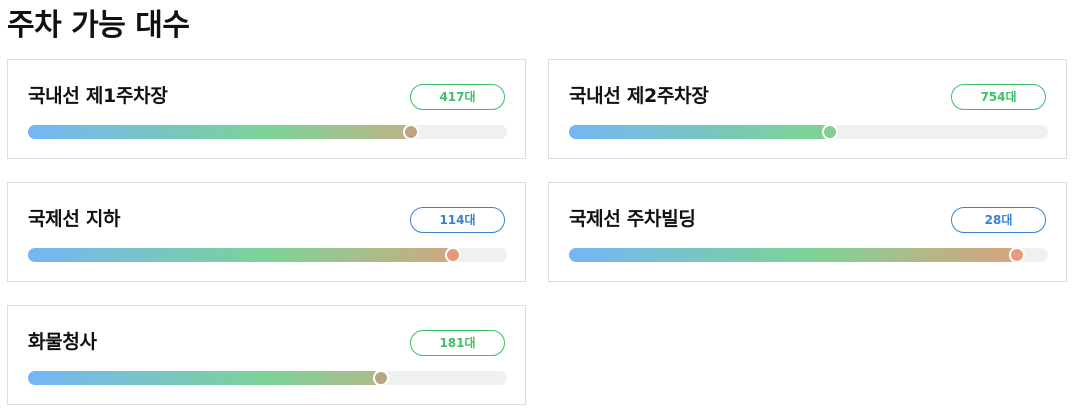 The image size is (1074, 414). Describe the element at coordinates (998, 220) in the screenshot. I see `available-count-badge: 28대` at that location.